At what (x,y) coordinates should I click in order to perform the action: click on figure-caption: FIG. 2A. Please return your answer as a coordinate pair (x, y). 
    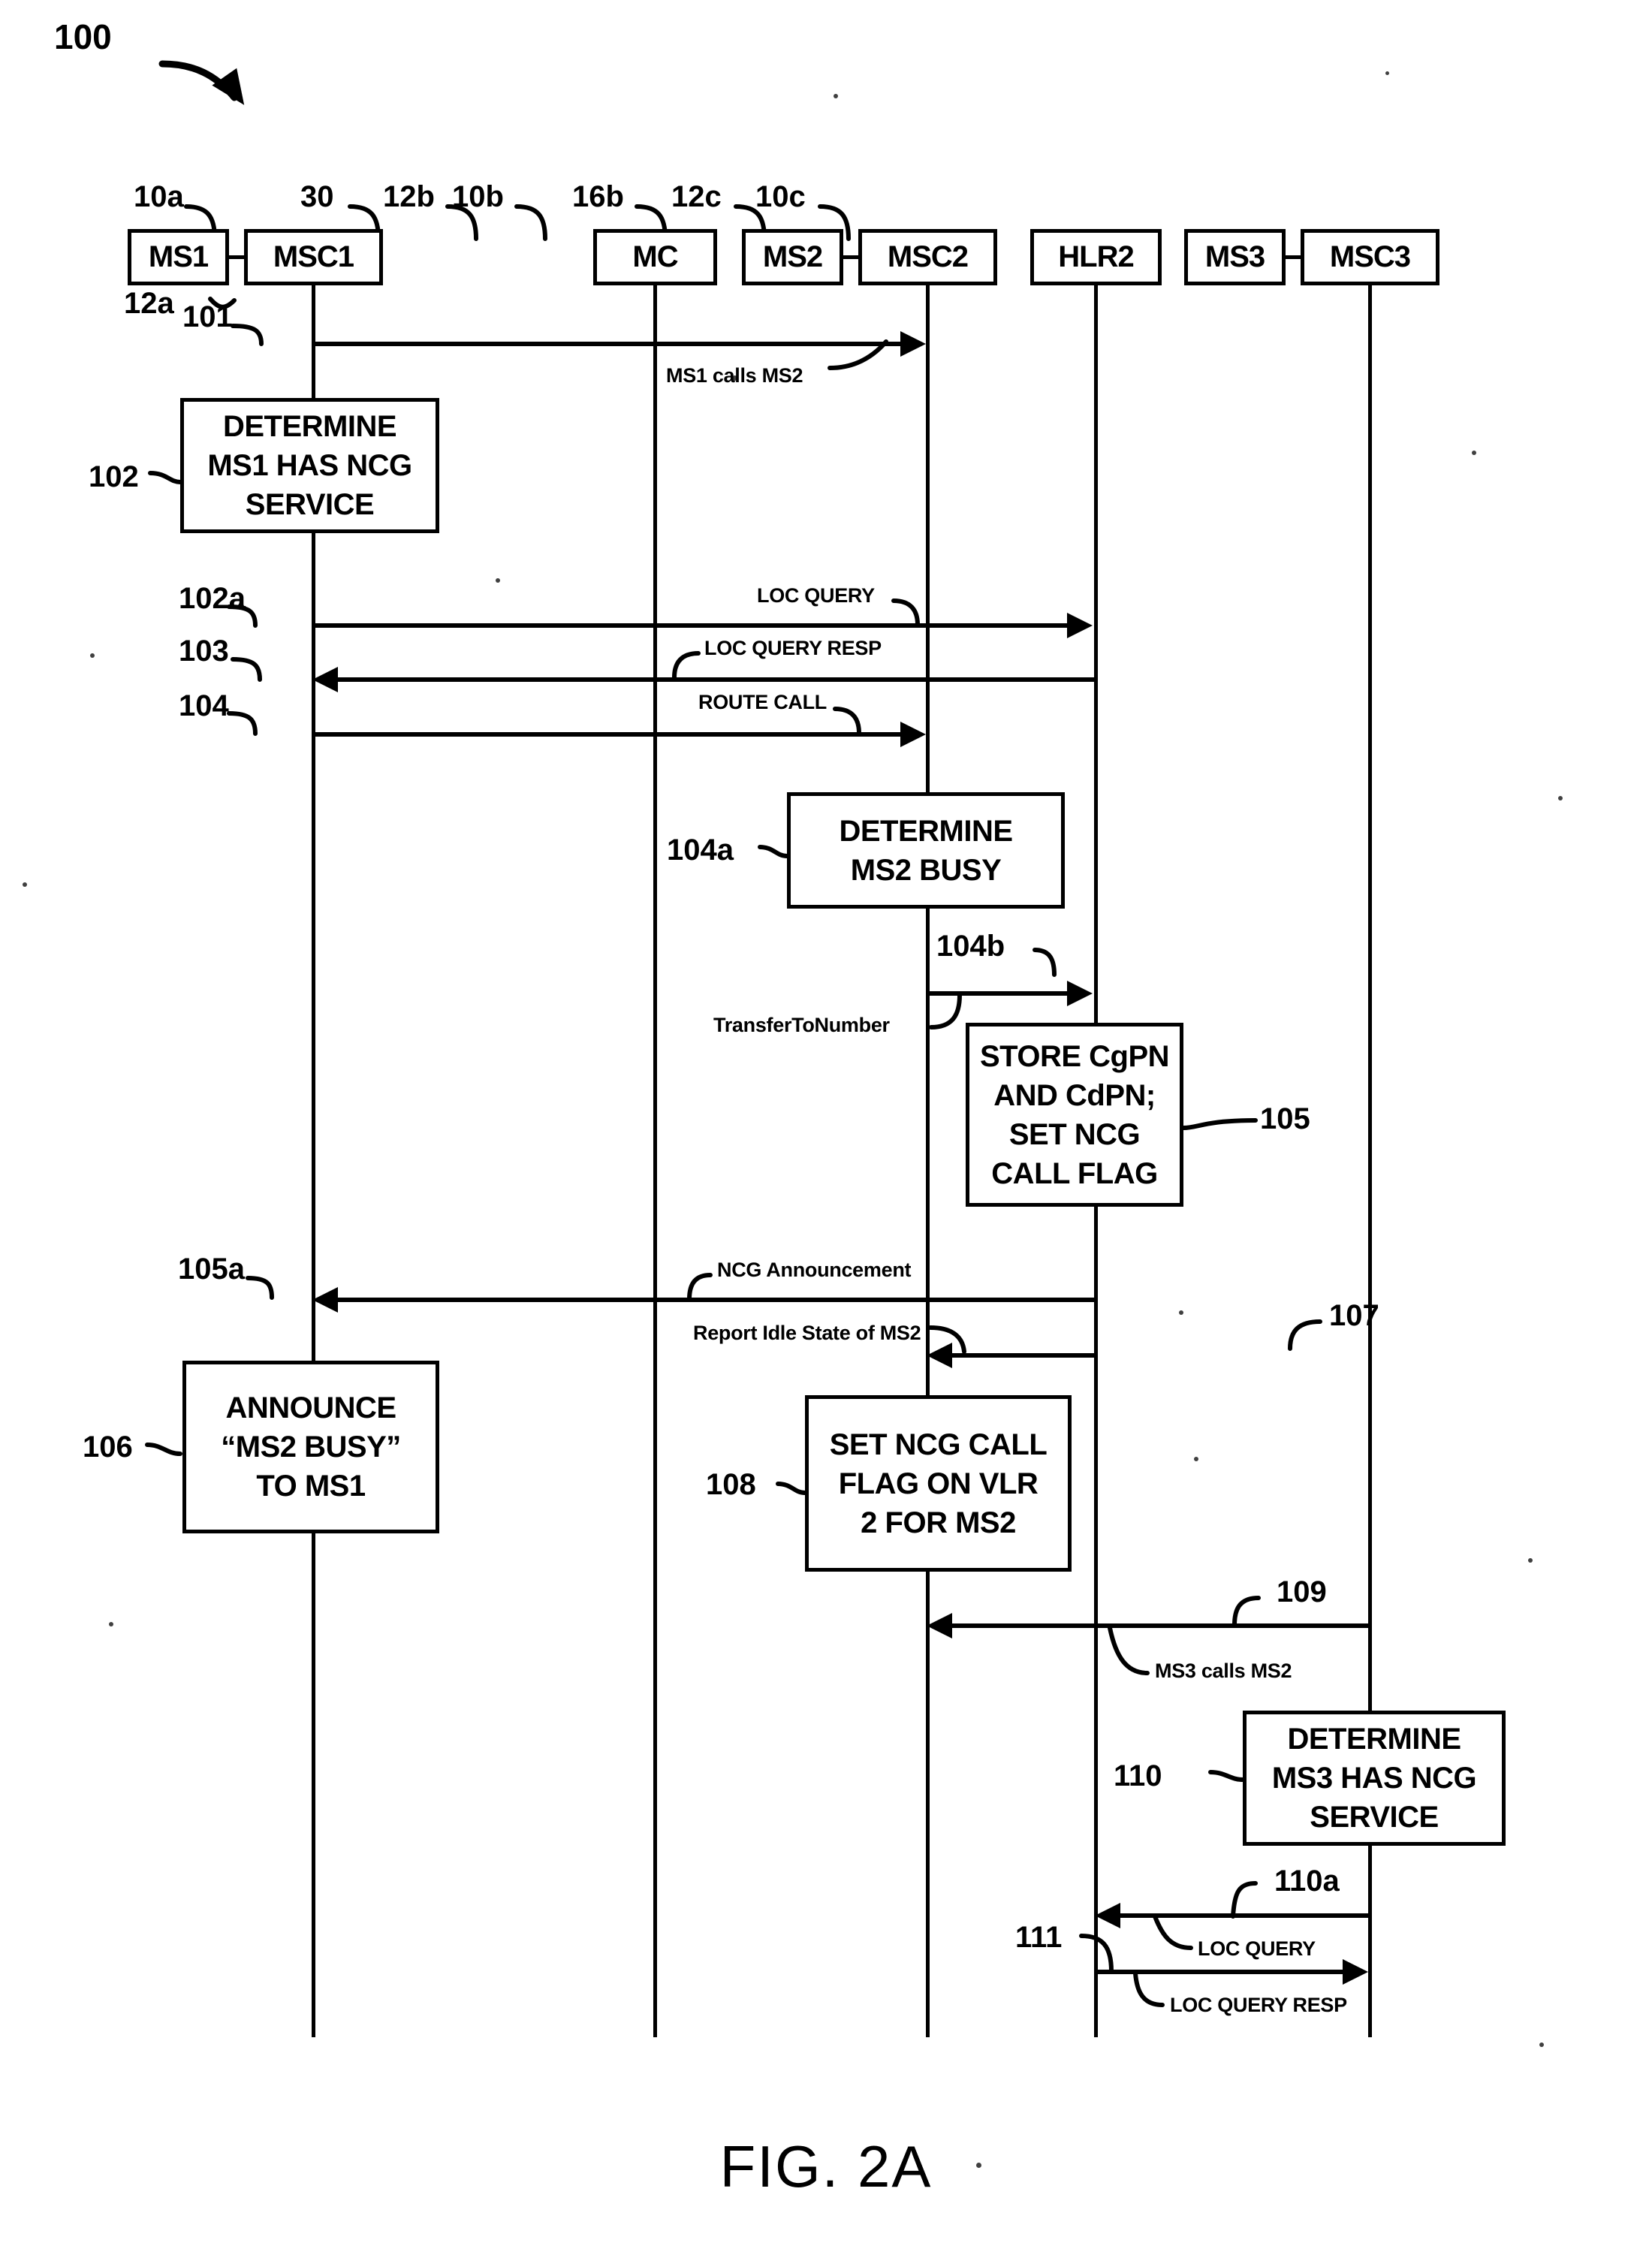
    Looking at the image, I should click on (826, 2166).